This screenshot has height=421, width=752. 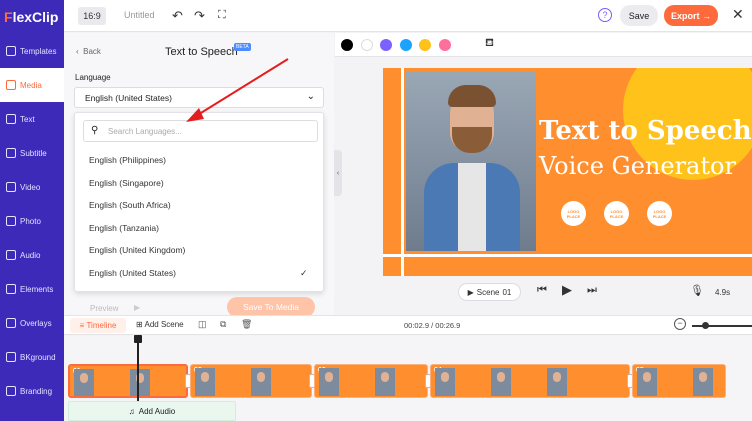 What do you see at coordinates (199, 97) in the screenshot?
I see `language-select: English (United States) ⌄` at bounding box center [199, 97].